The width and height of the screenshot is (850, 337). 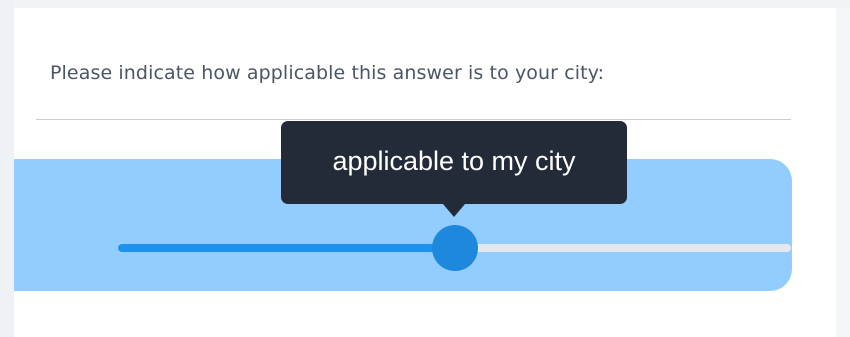 What do you see at coordinates (413, 119) in the screenshot?
I see `divider` at bounding box center [413, 119].